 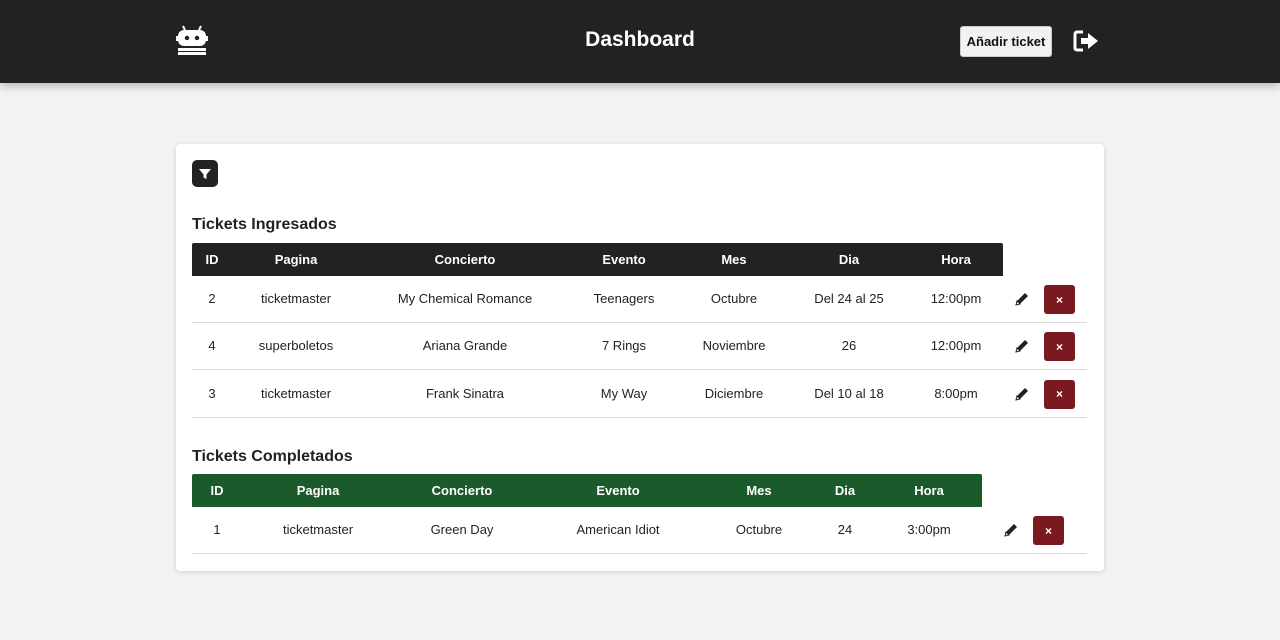 What do you see at coordinates (956, 393) in the screenshot?
I see `cell-hora: 8:00pm` at bounding box center [956, 393].